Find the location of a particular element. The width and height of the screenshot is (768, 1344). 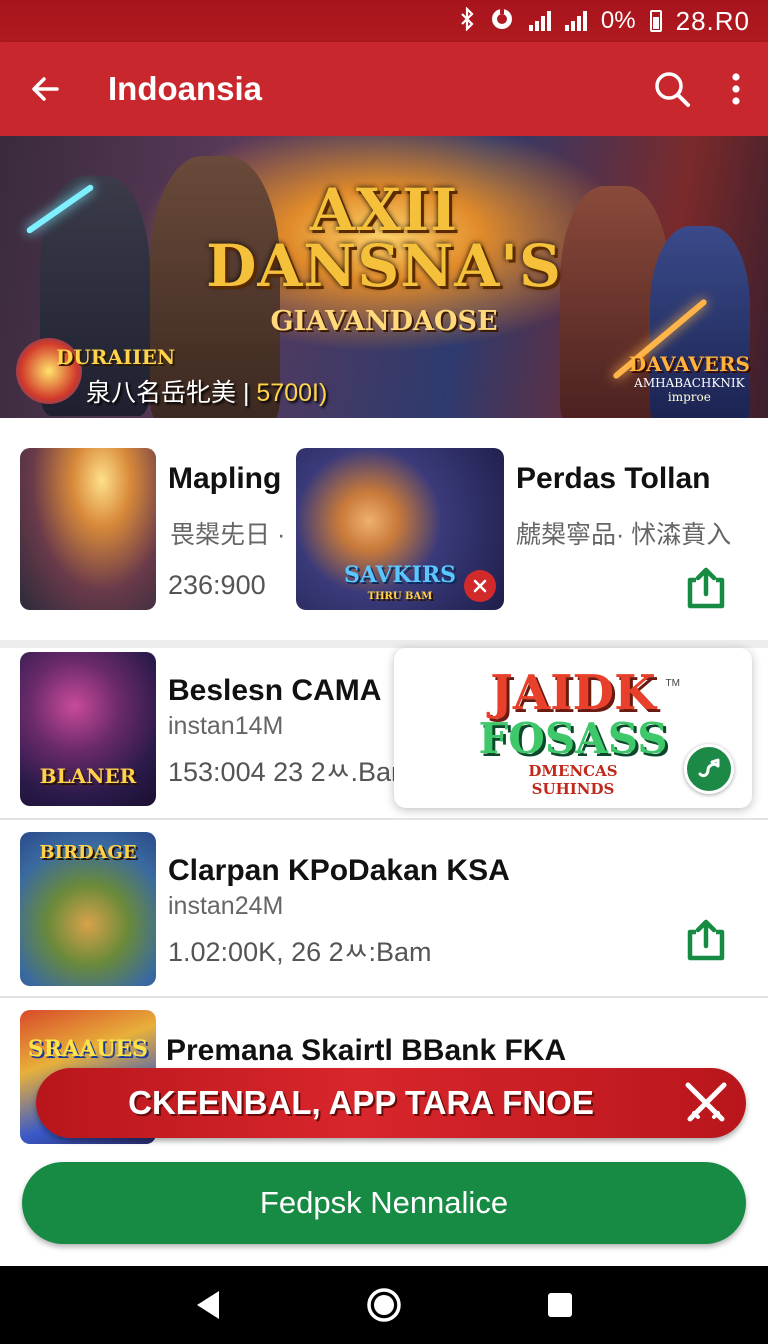

more-vert-icon is located at coordinates (736, 89).